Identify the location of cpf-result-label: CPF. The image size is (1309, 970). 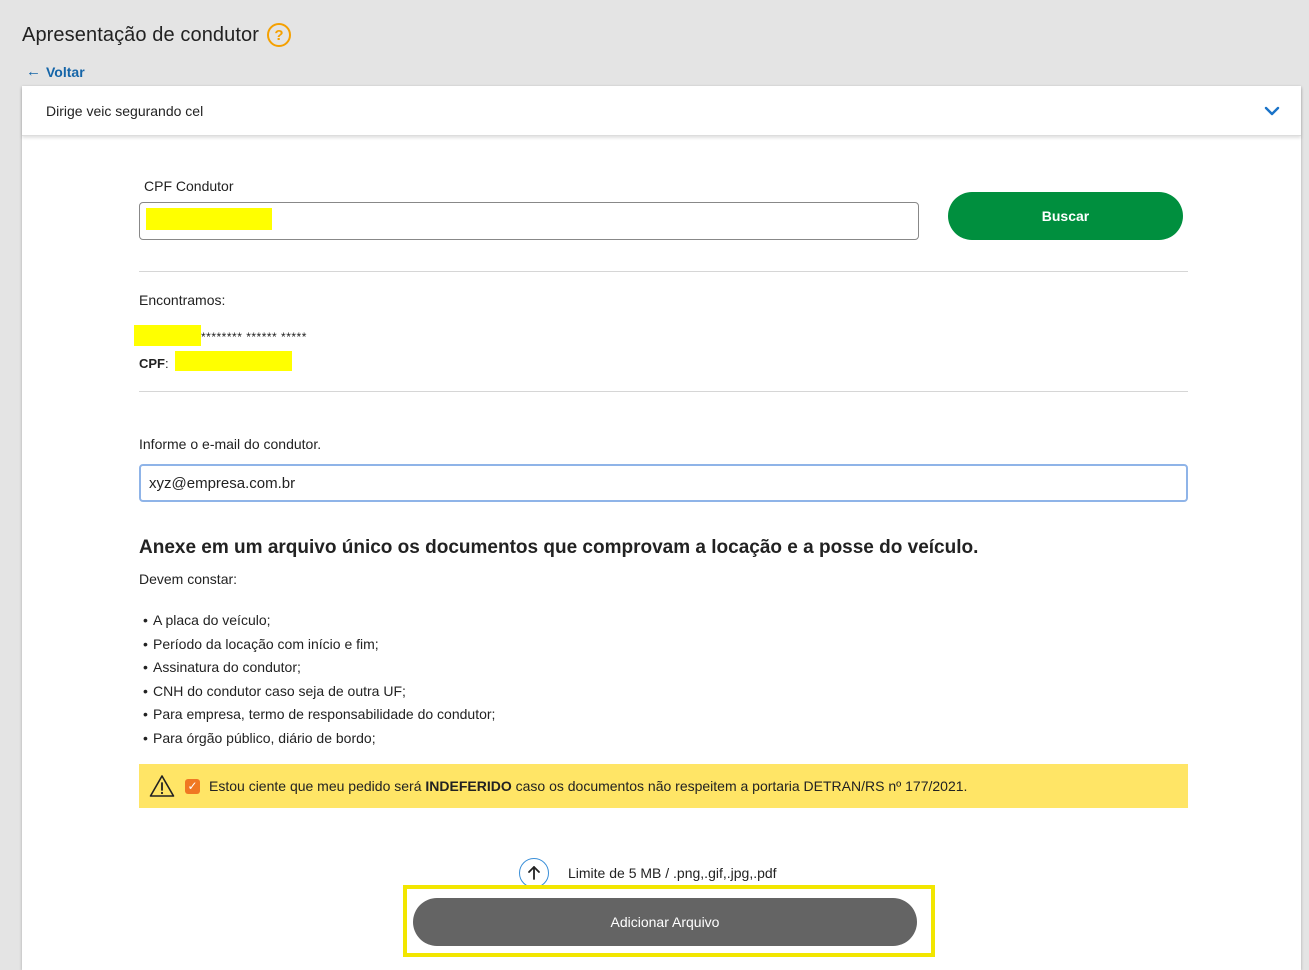
(152, 363).